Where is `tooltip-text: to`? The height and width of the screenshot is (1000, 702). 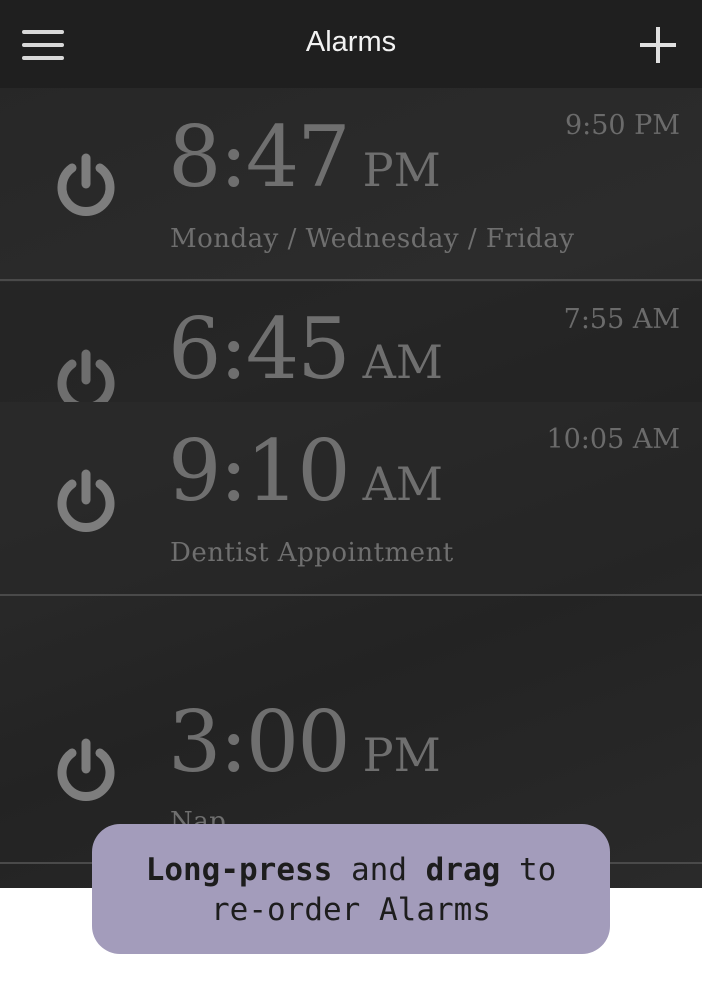
tooltip-text: to is located at coordinates (528, 870).